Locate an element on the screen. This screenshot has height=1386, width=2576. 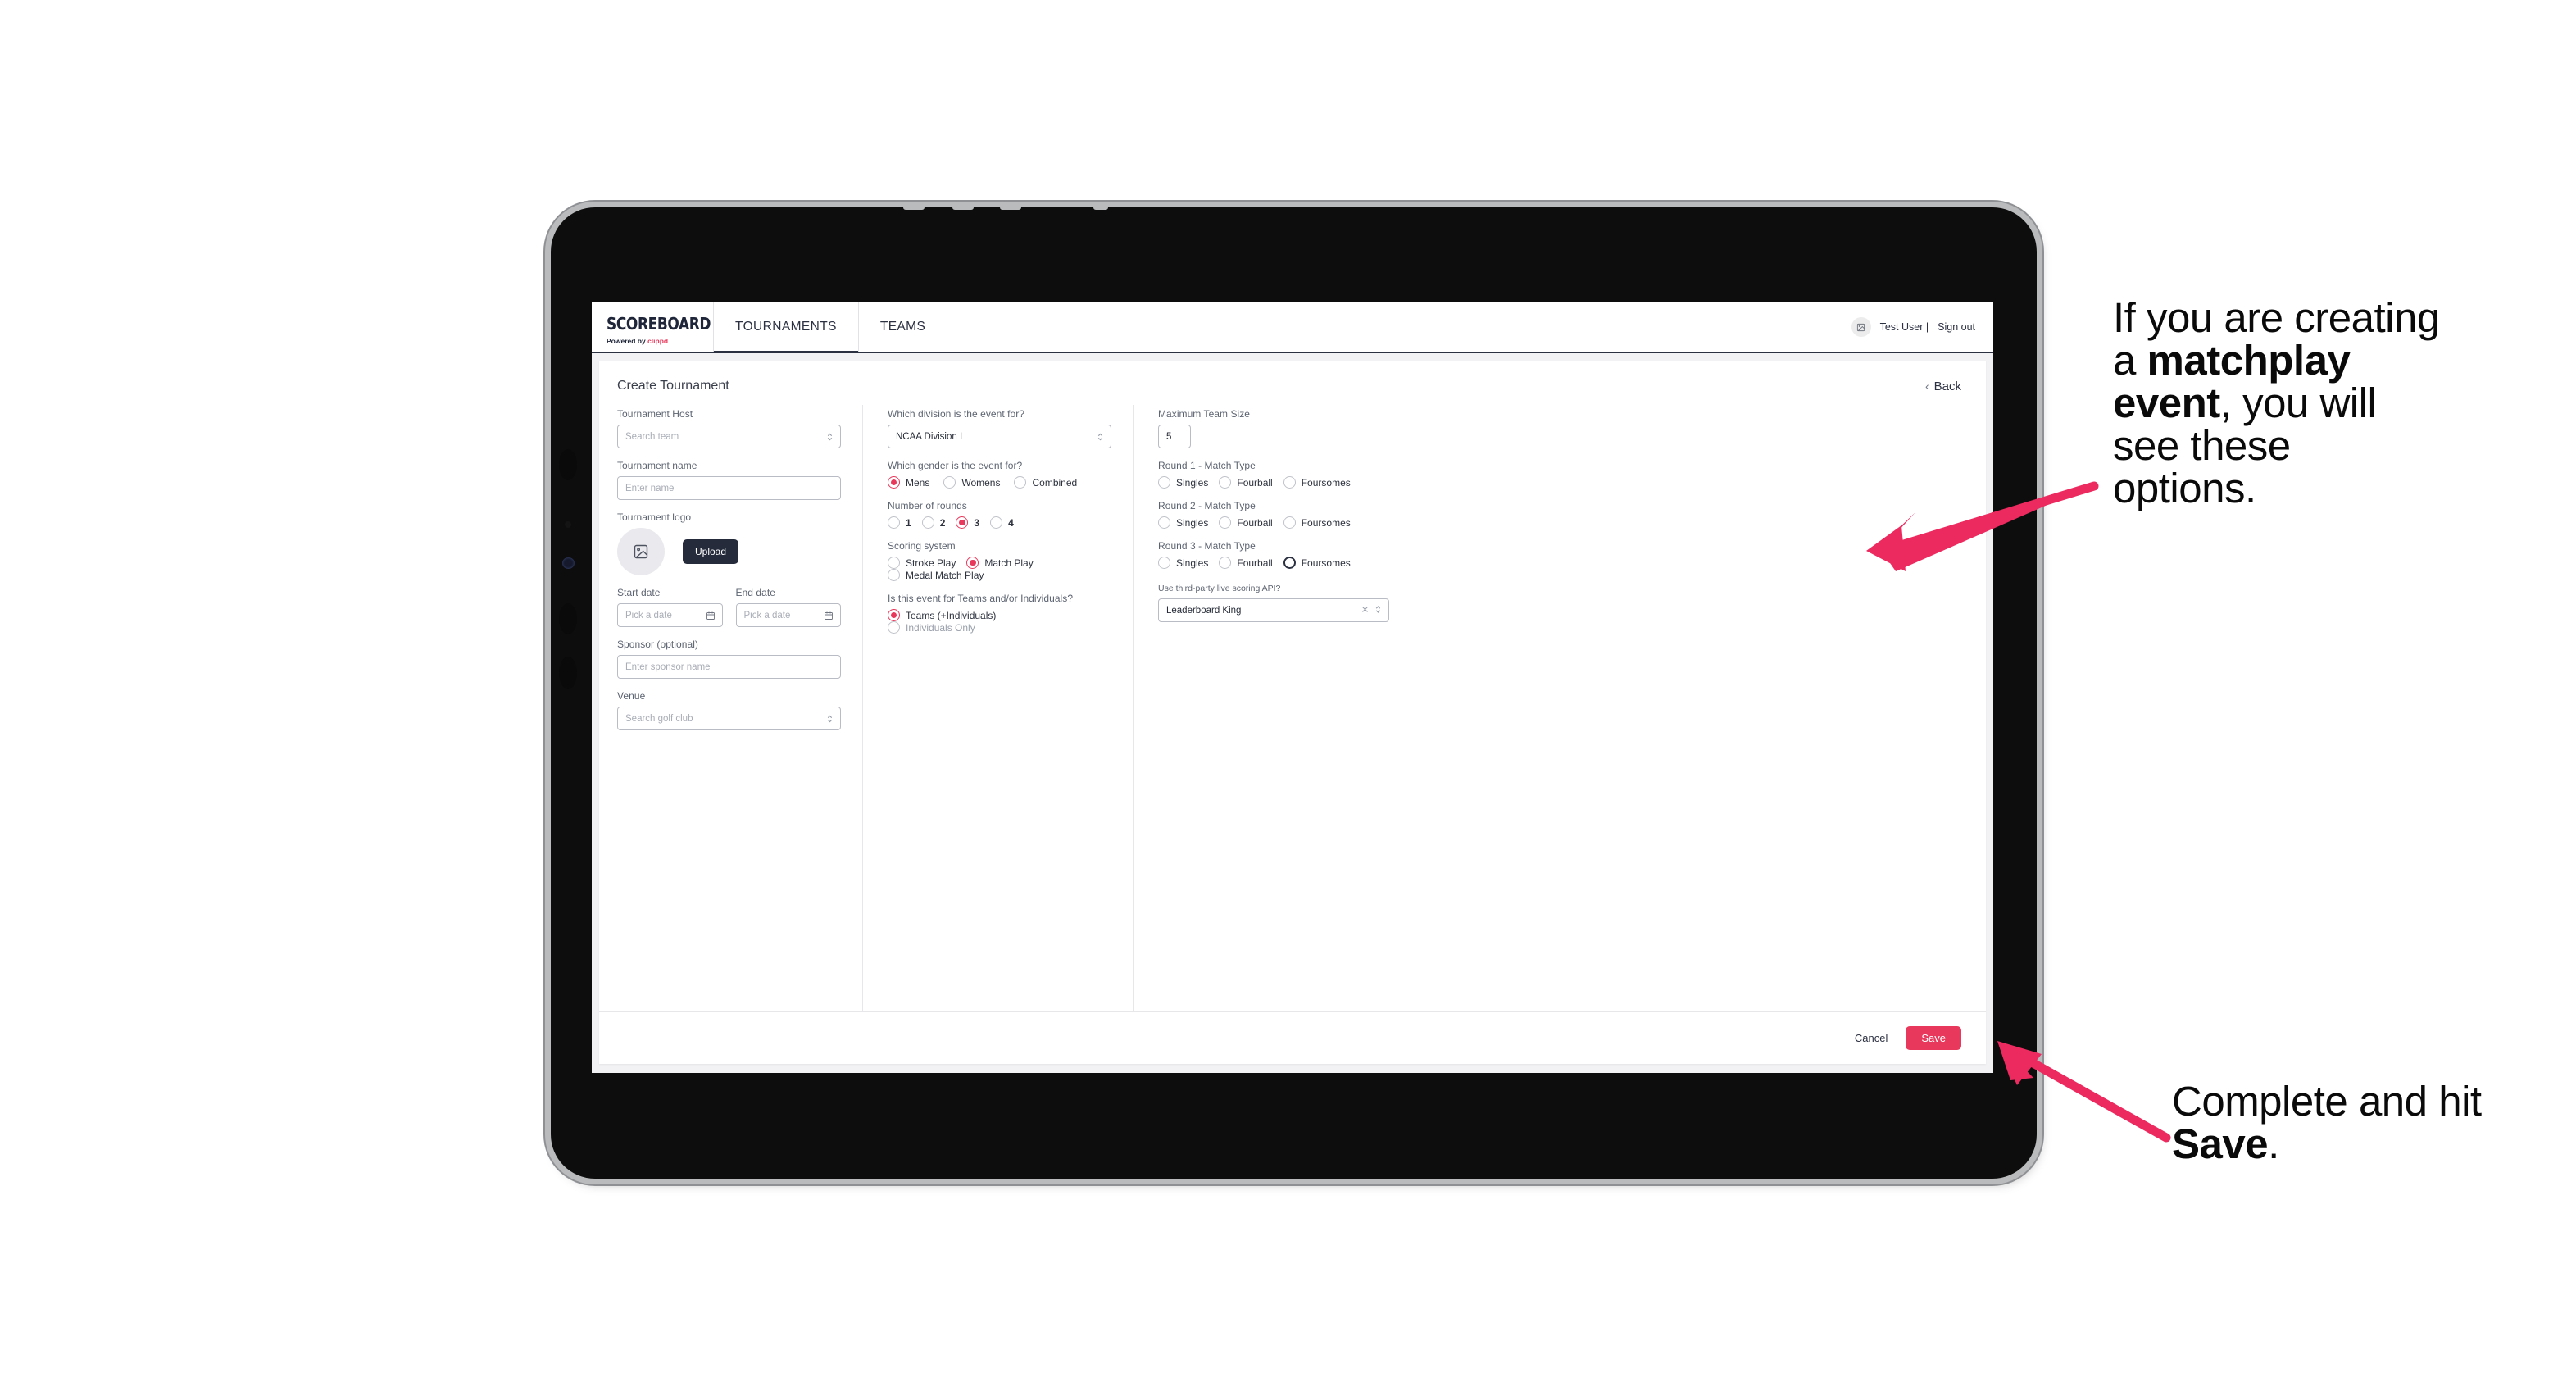
radio-round2-fourball: Fourball is located at coordinates (1246, 522).